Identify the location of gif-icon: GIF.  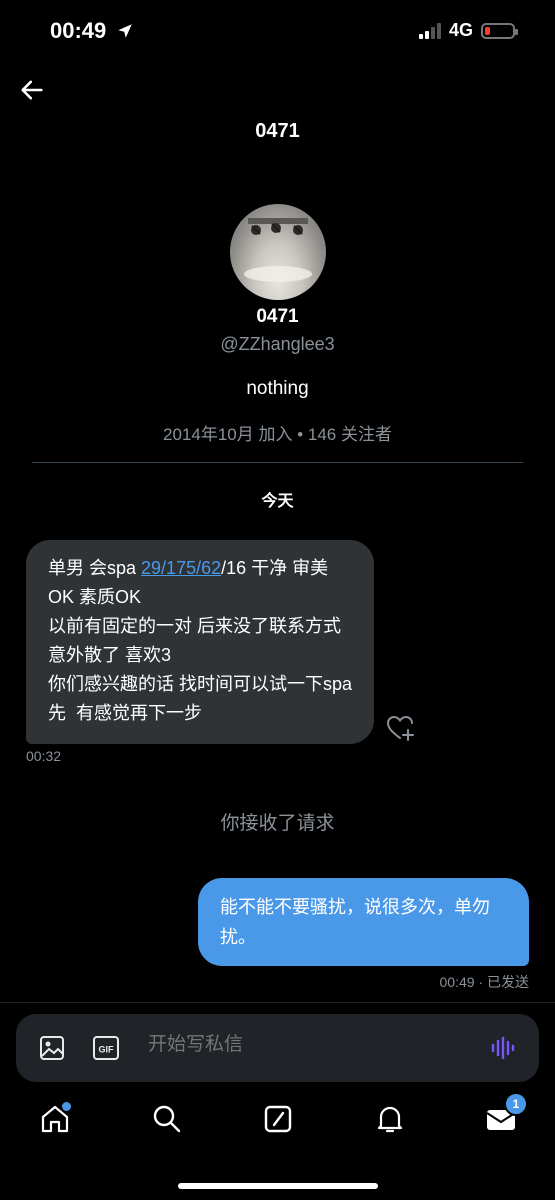
(106, 1048).